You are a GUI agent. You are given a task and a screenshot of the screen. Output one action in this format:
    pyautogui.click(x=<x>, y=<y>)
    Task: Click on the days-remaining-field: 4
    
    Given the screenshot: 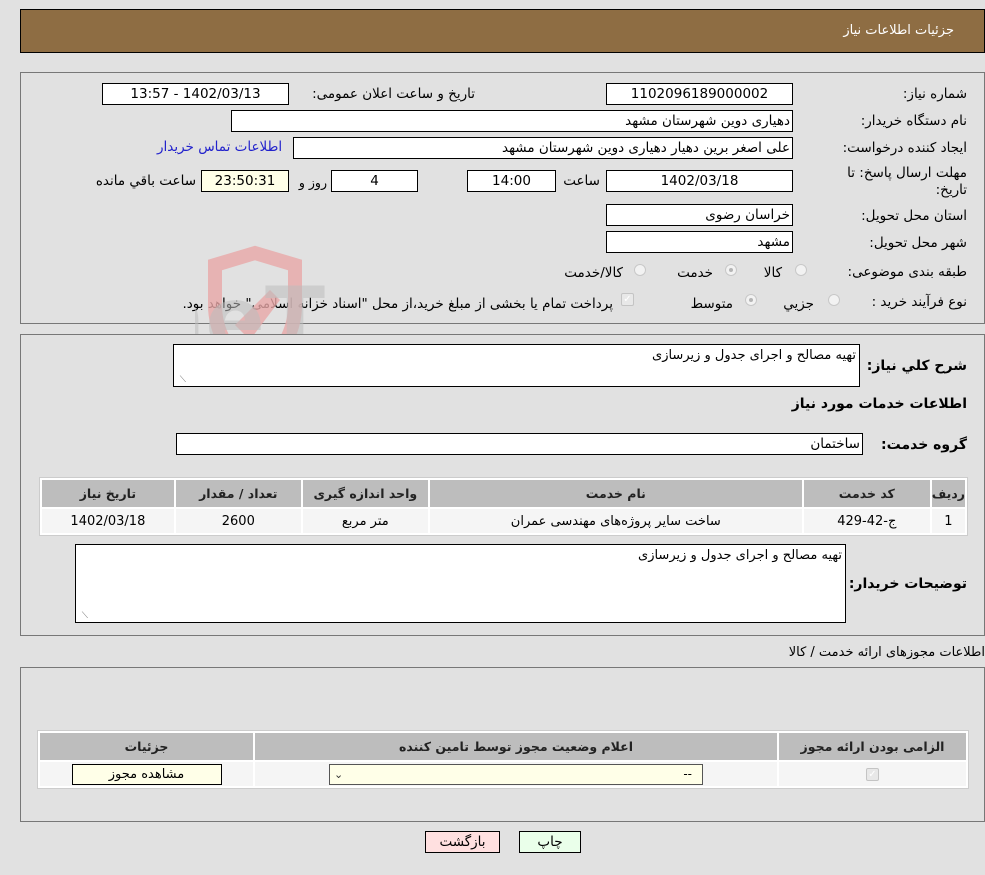 What is the action you would take?
    pyautogui.click(x=374, y=181)
    